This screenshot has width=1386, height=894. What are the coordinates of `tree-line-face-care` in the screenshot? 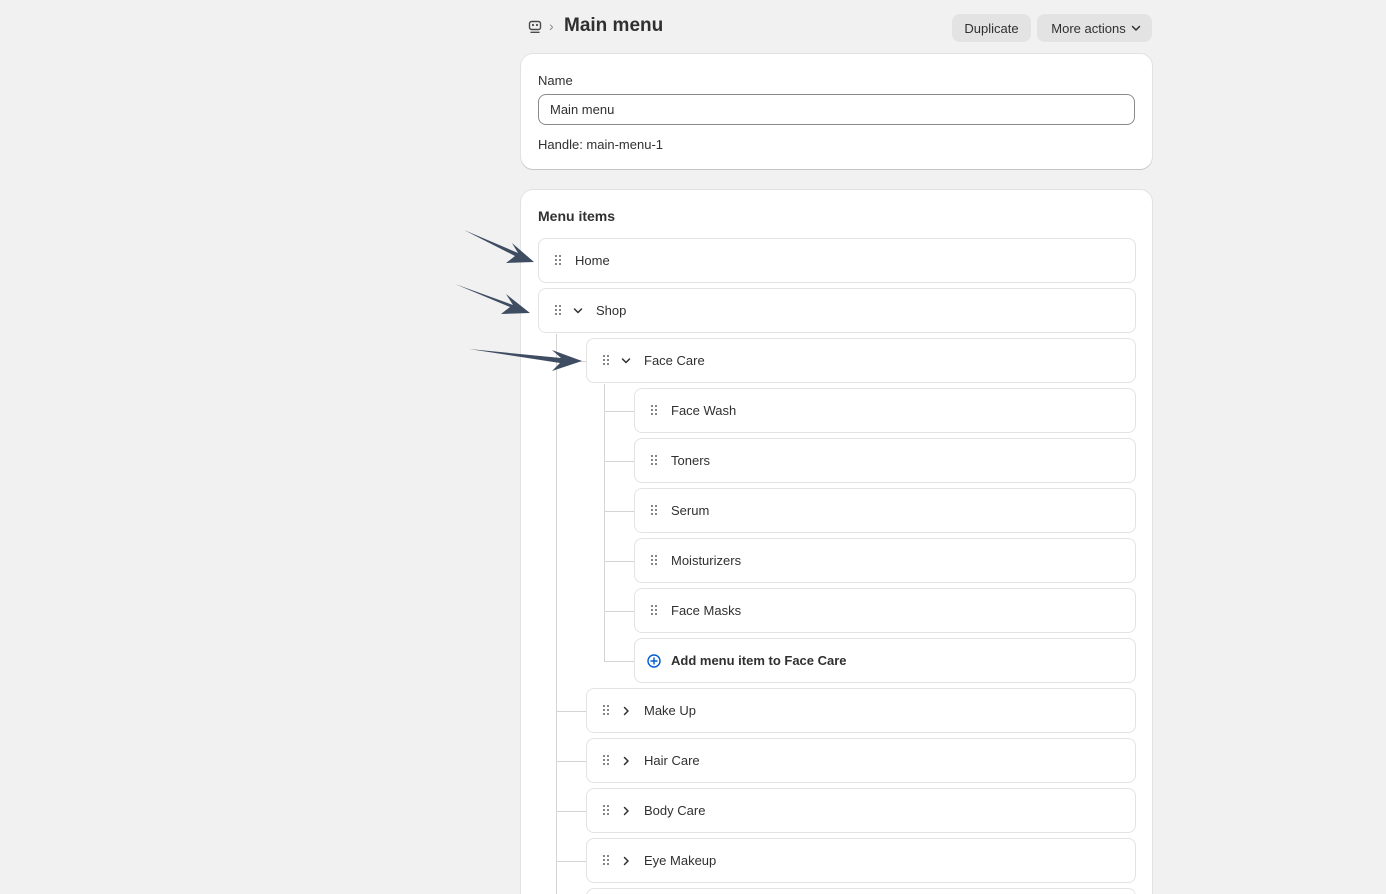 It's located at (604, 522).